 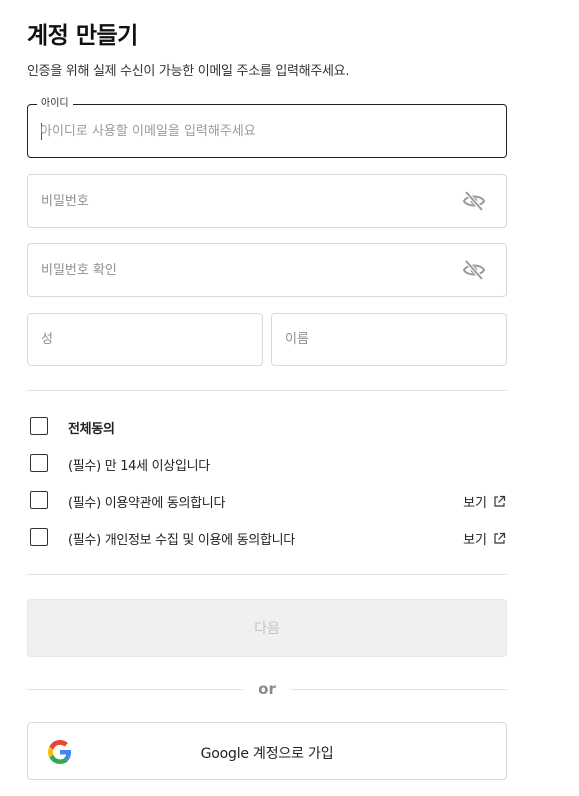 I want to click on agree-all-label: 전체동의, so click(x=91, y=429).